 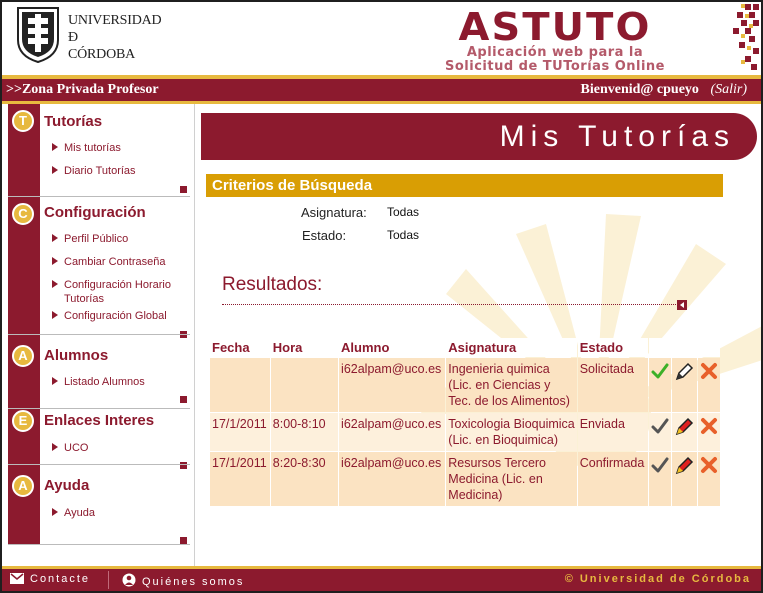 What do you see at coordinates (392, 347) in the screenshot?
I see `column-header-alumno: Alumno` at bounding box center [392, 347].